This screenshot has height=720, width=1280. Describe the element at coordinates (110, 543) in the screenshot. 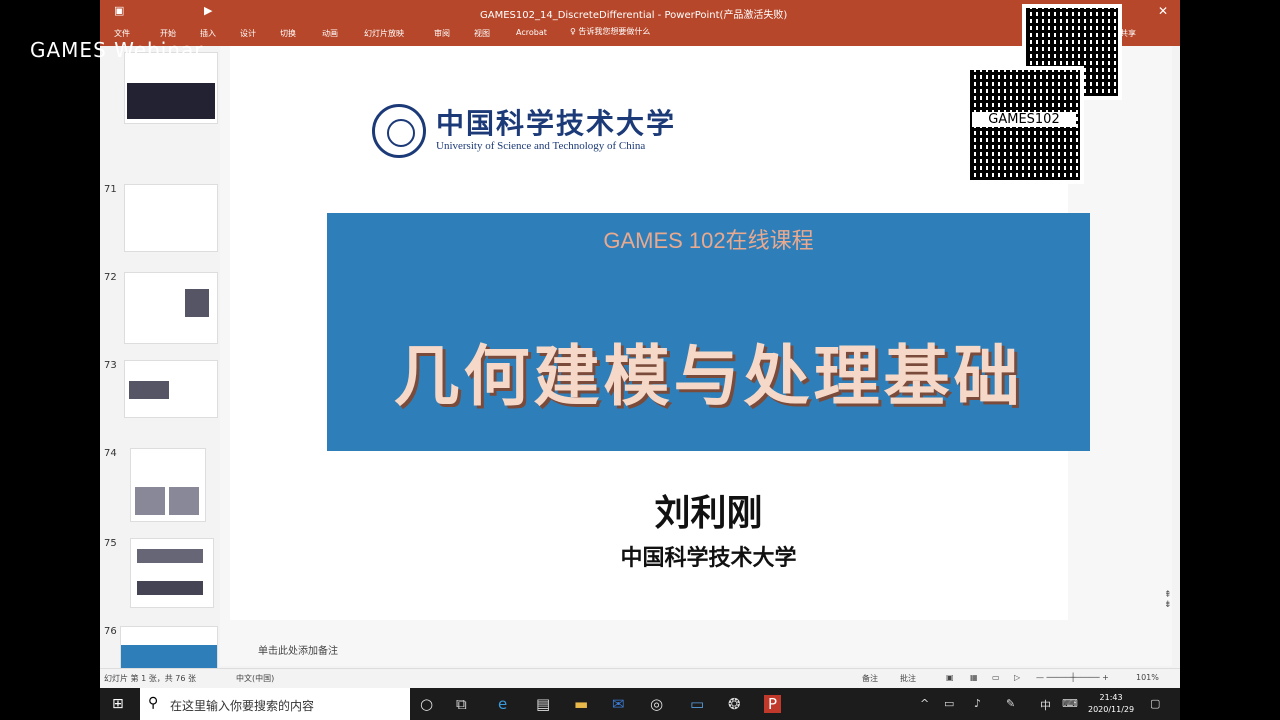

I see `thumbnail-number: 75` at that location.